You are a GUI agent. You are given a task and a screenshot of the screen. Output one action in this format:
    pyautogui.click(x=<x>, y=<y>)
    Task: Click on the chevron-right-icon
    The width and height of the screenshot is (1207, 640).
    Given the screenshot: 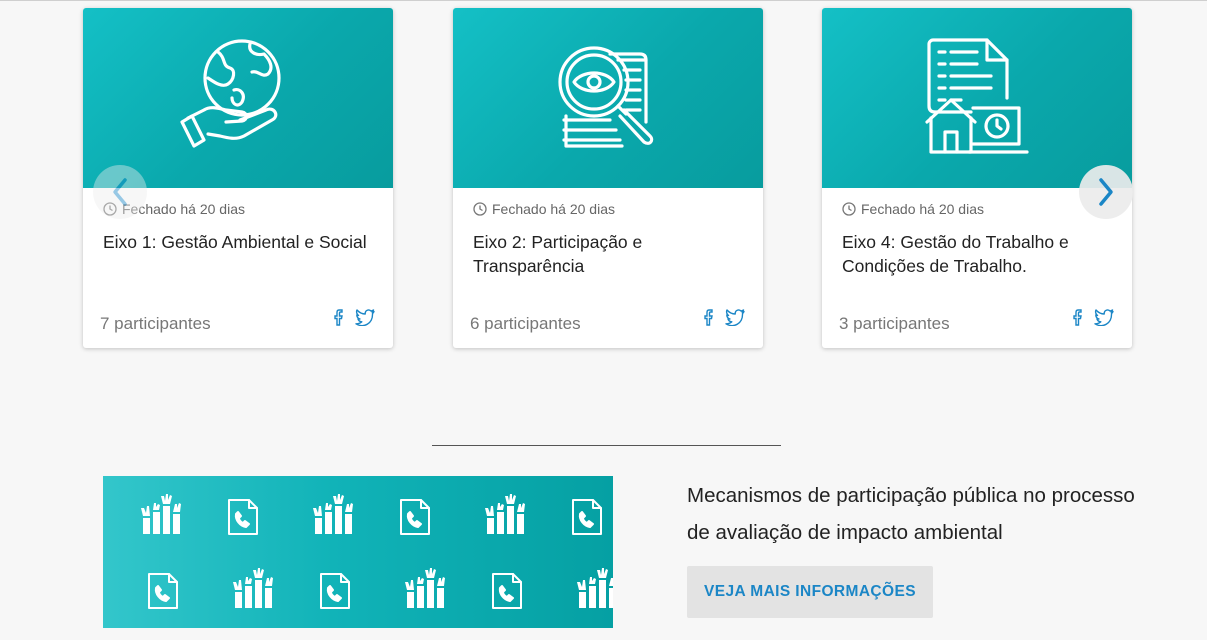 What is the action you would take?
    pyautogui.click(x=1106, y=192)
    